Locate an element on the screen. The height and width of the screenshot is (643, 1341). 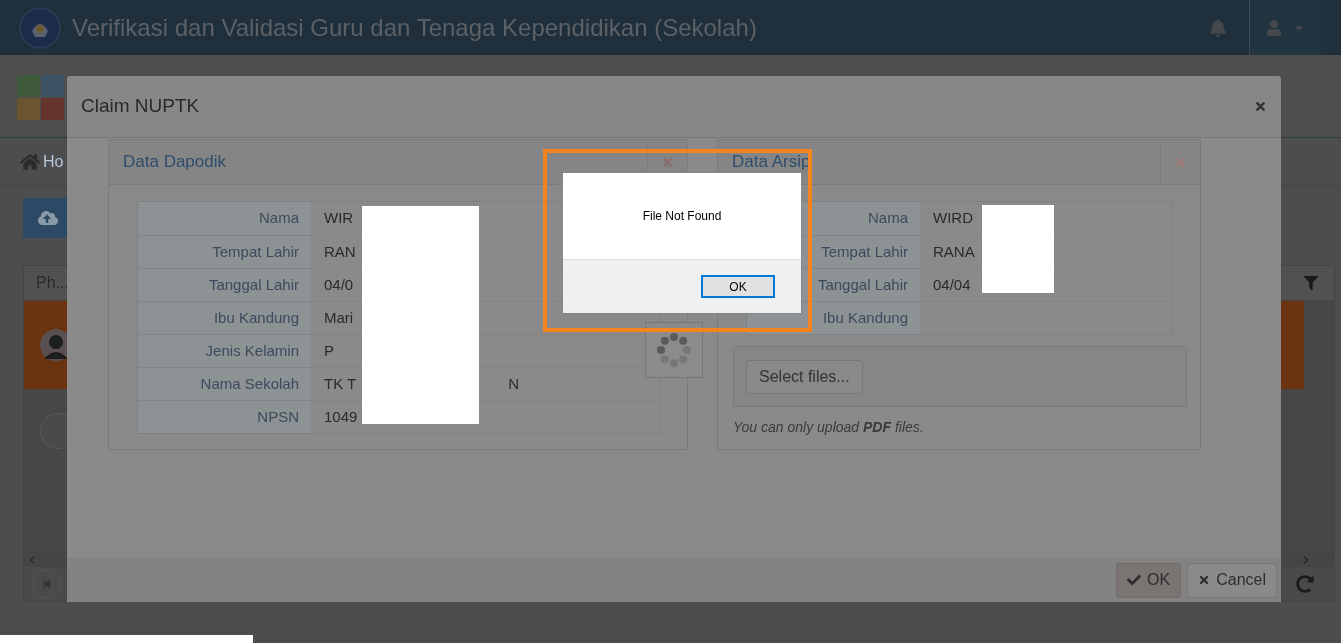
breadcrumb-link: Ho is located at coordinates (53, 161).